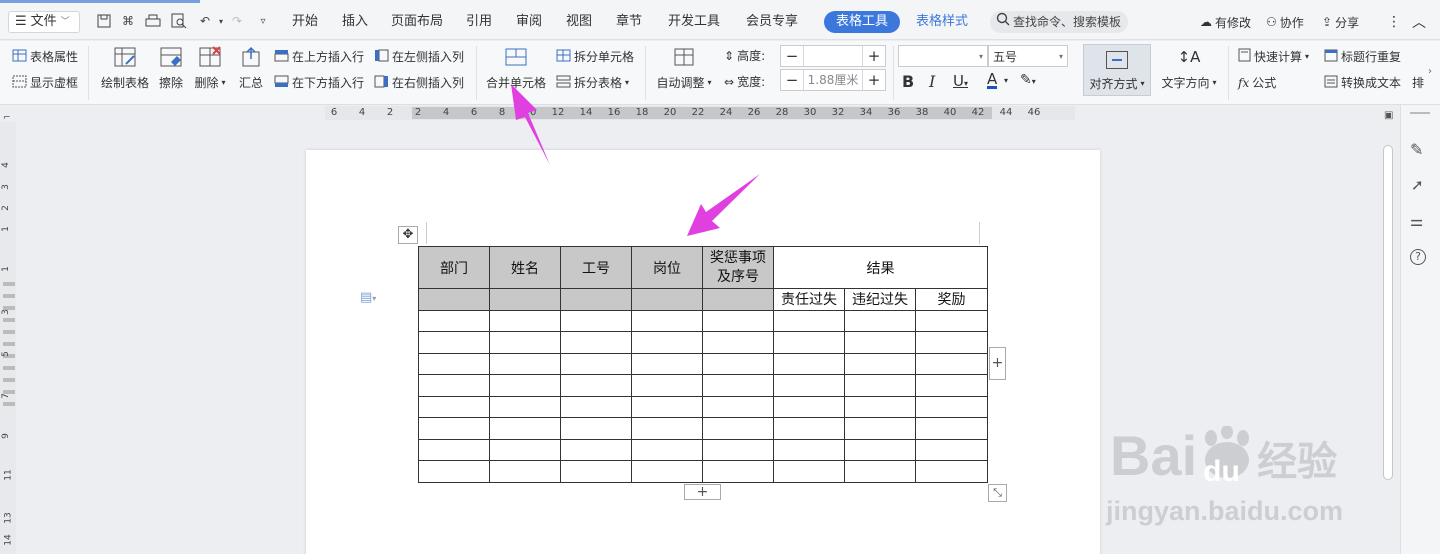  Describe the element at coordinates (1419, 22) in the screenshot. I see `collapse-ribbon-icon: ︿` at that location.